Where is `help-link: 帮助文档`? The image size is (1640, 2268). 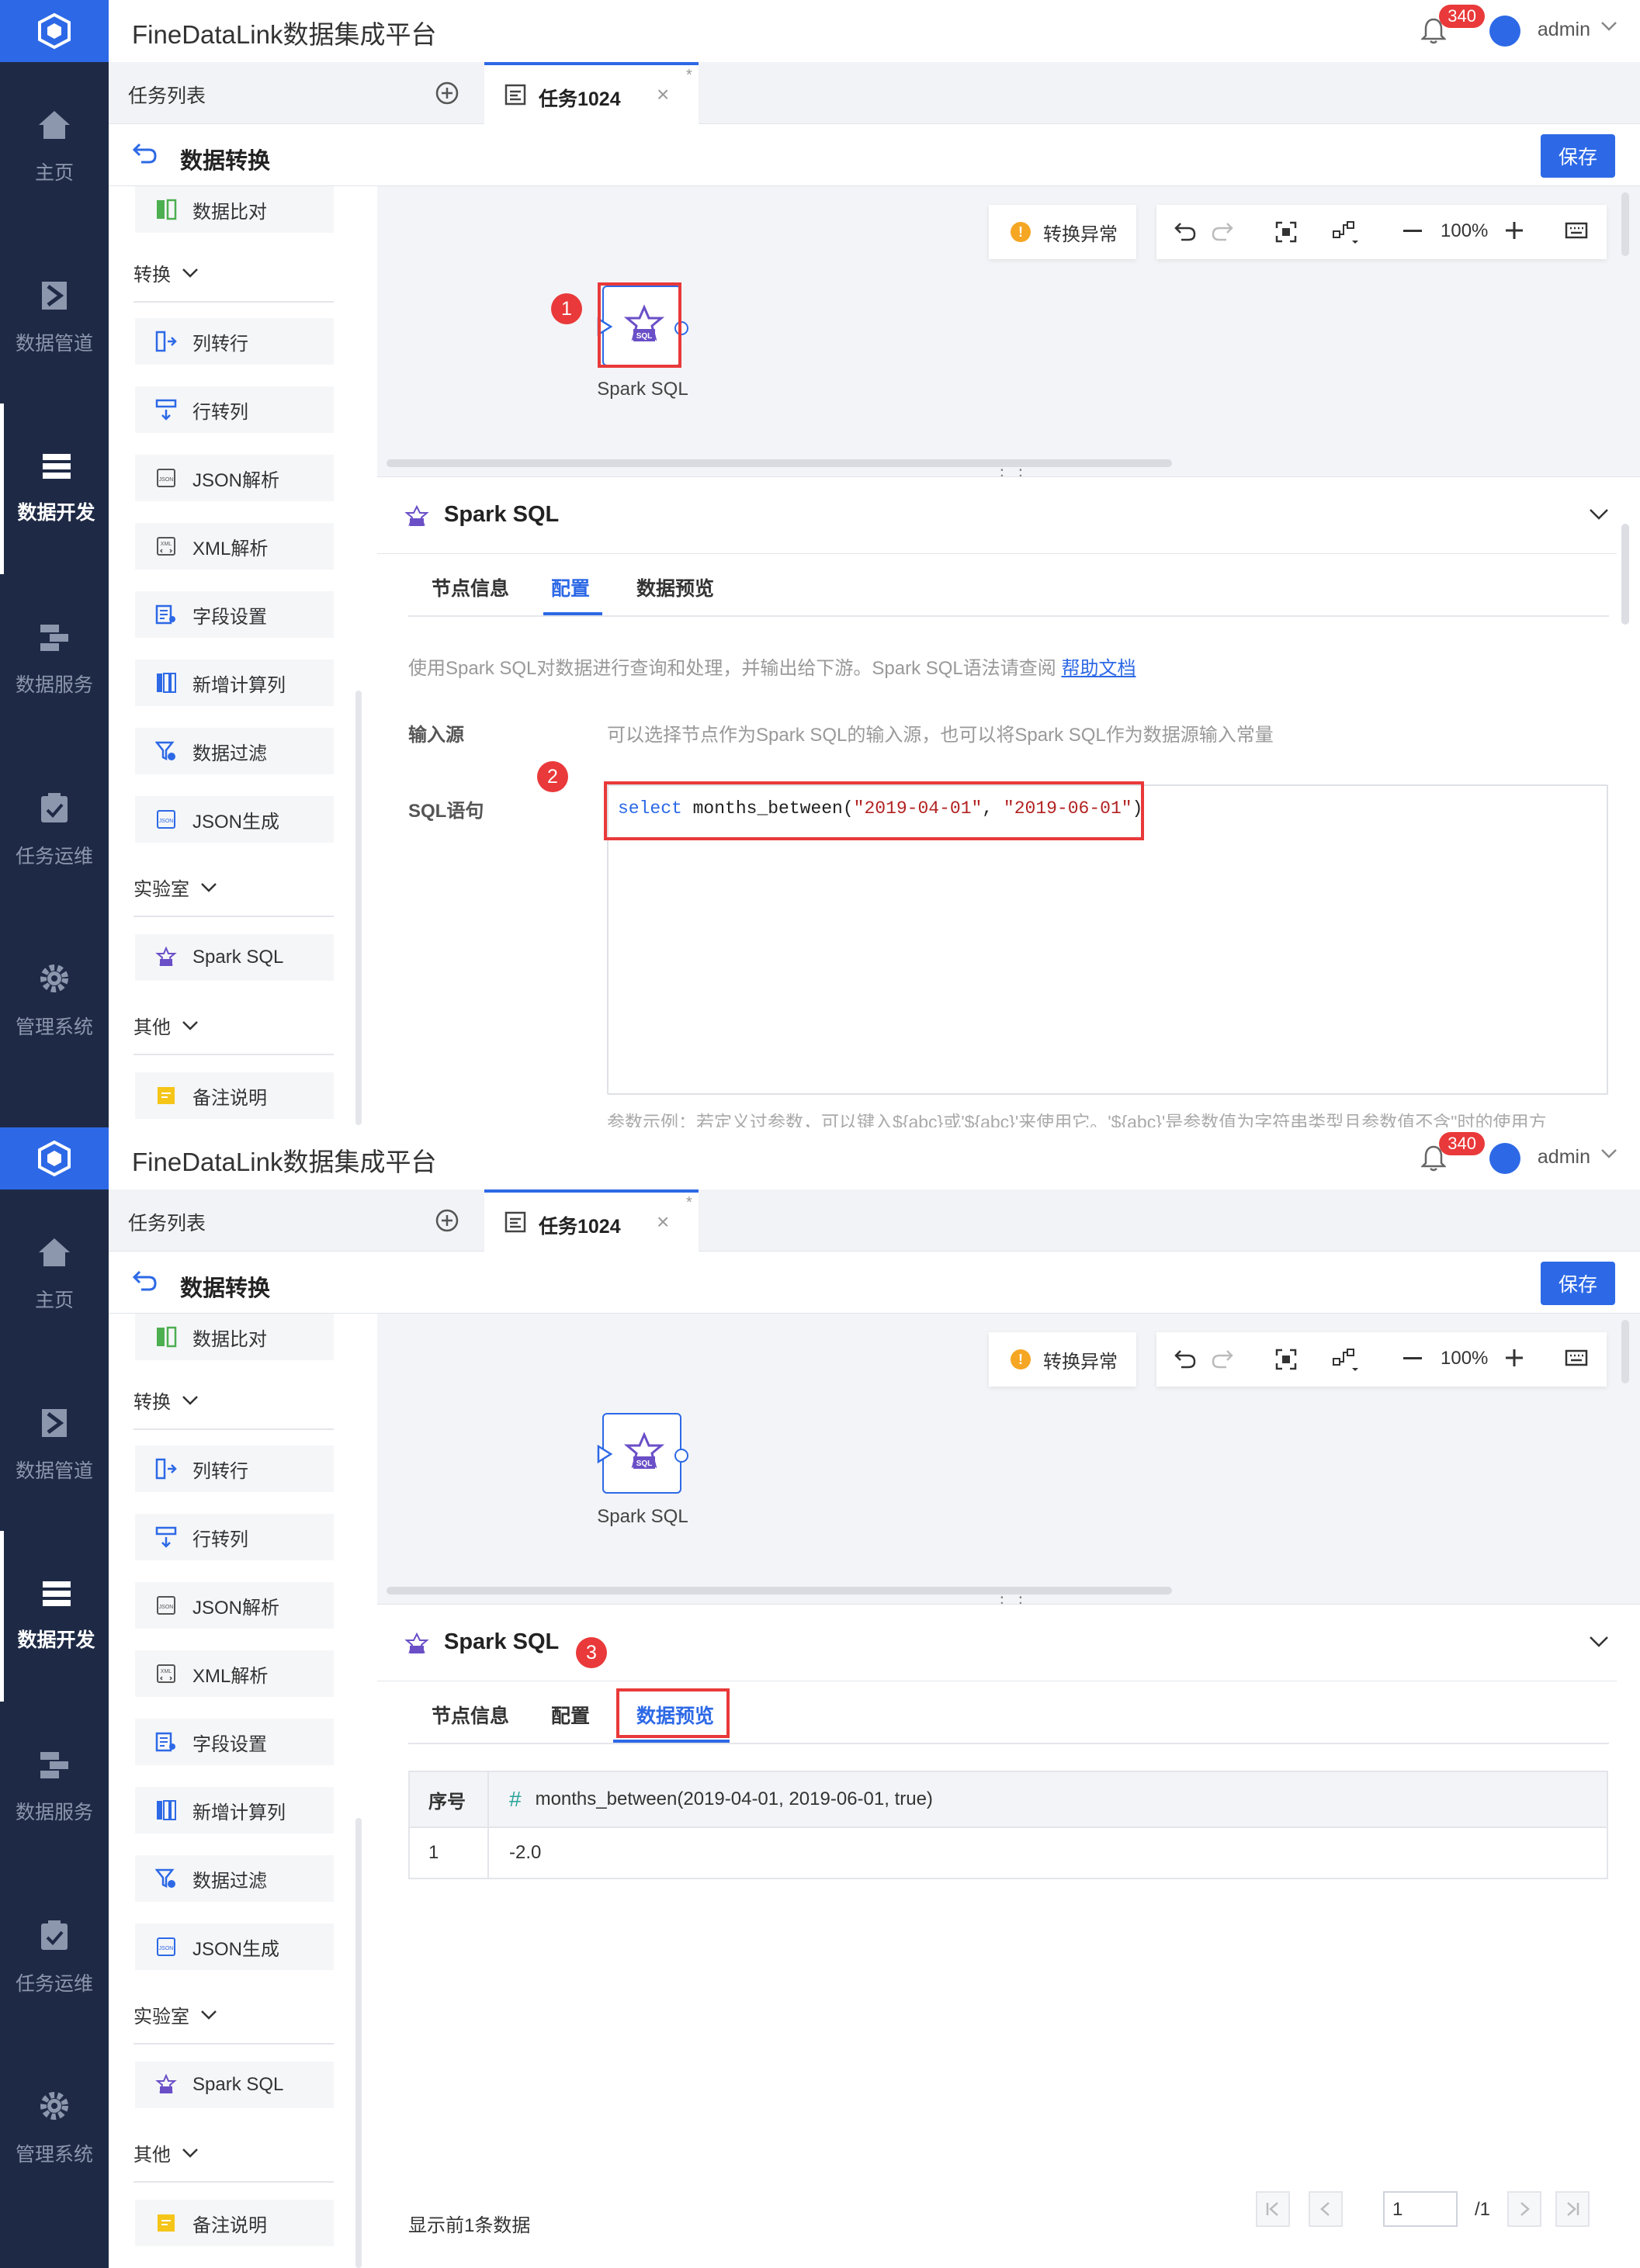 help-link: 帮助文档 is located at coordinates (1098, 668).